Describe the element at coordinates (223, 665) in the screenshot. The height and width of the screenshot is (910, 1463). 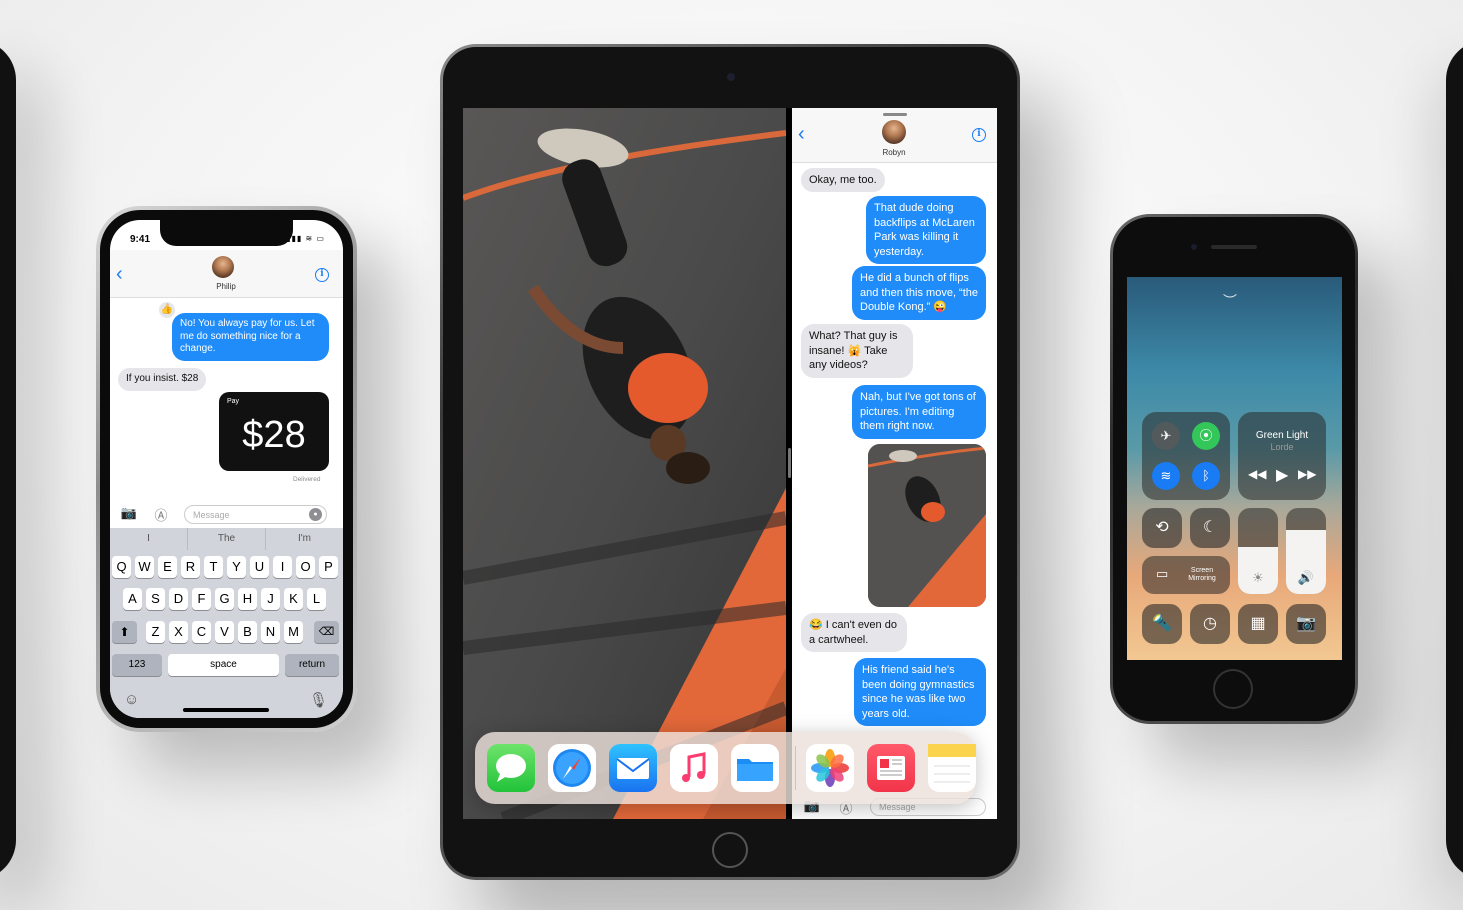
I see `space-key: space` at that location.